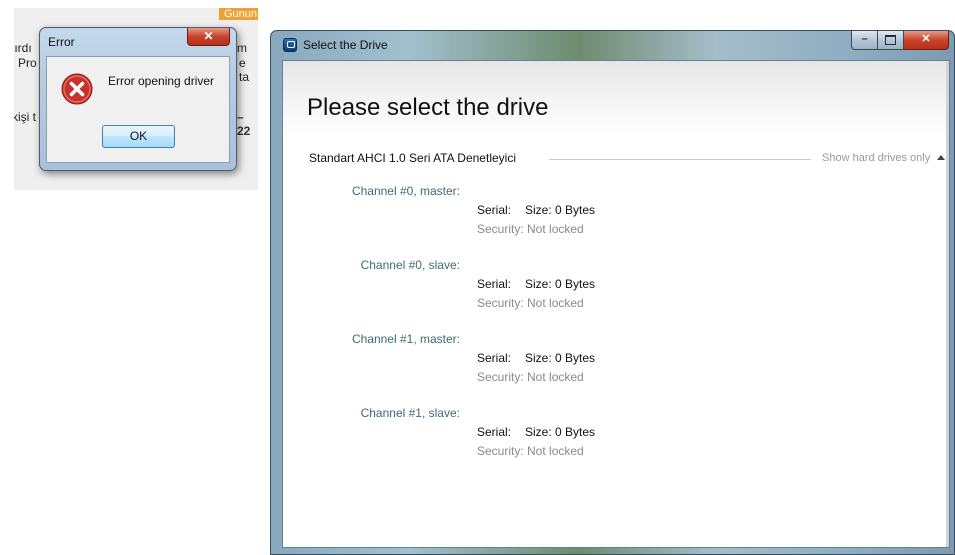 Image resolution: width=955 pixels, height=555 pixels. What do you see at coordinates (926, 40) in the screenshot?
I see `close-button: ✕` at bounding box center [926, 40].